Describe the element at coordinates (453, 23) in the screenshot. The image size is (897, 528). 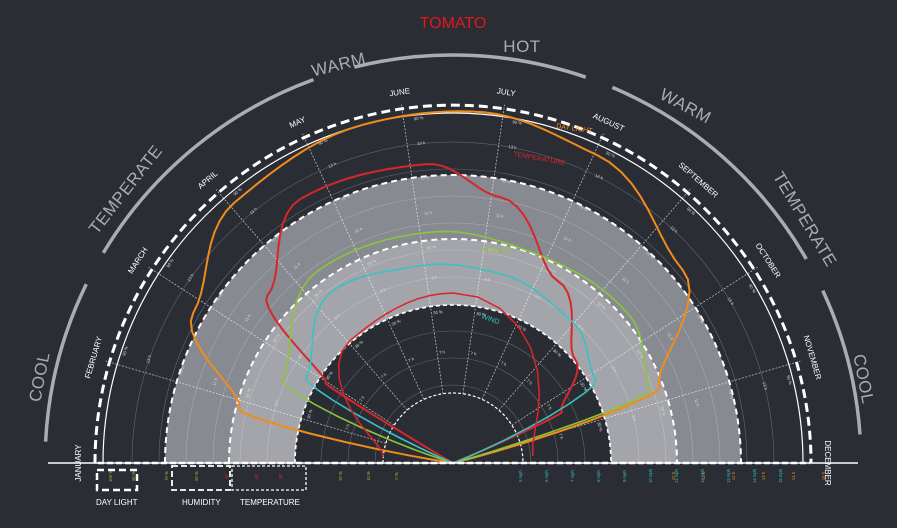
I see `diagram-title: TOMATO` at that location.